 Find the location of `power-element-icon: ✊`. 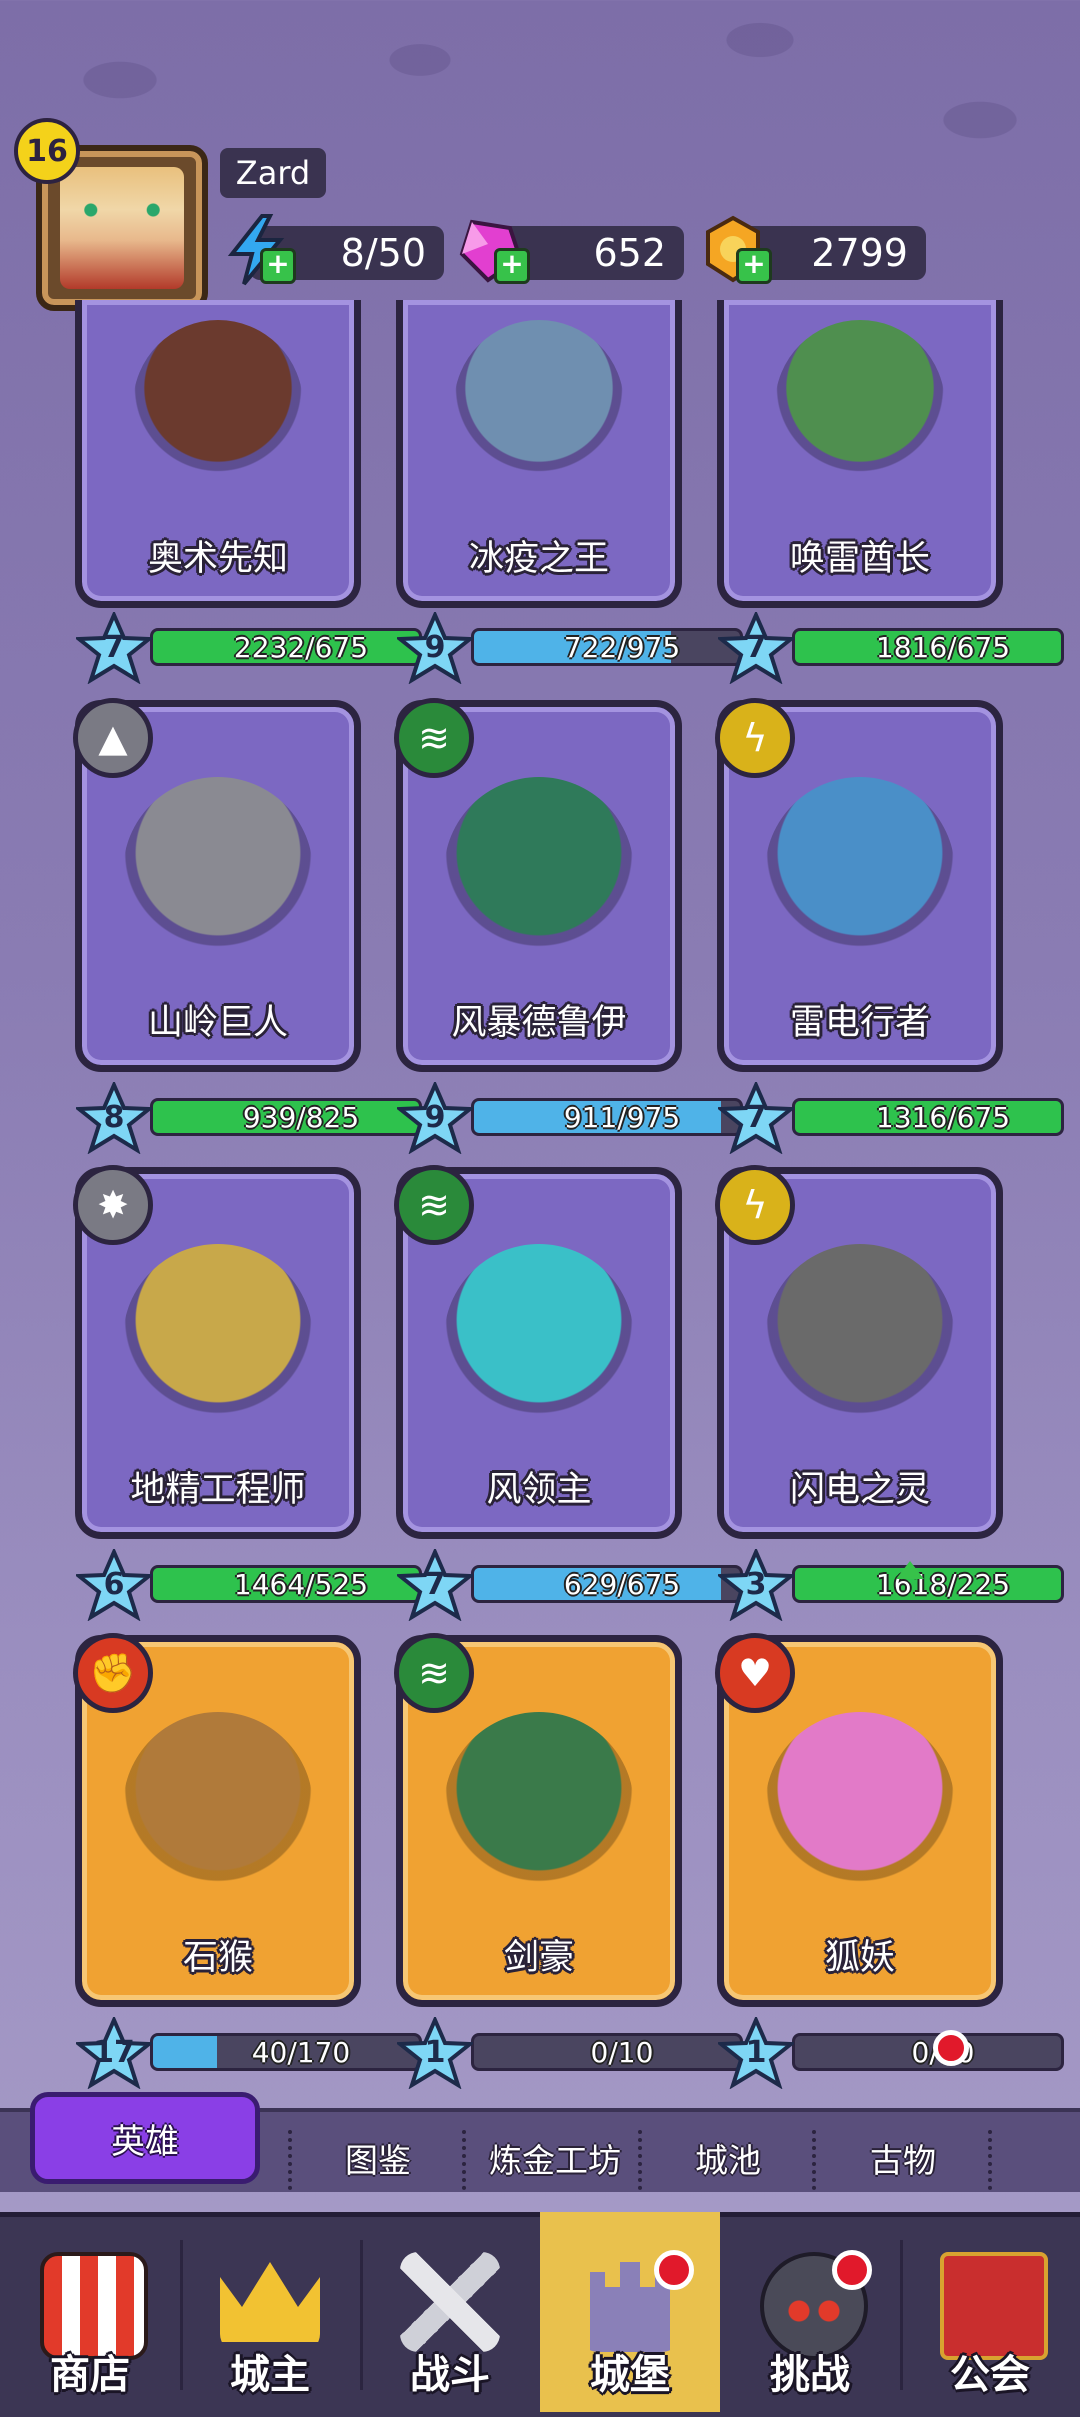

power-element-icon: ✊ is located at coordinates (113, 1673).